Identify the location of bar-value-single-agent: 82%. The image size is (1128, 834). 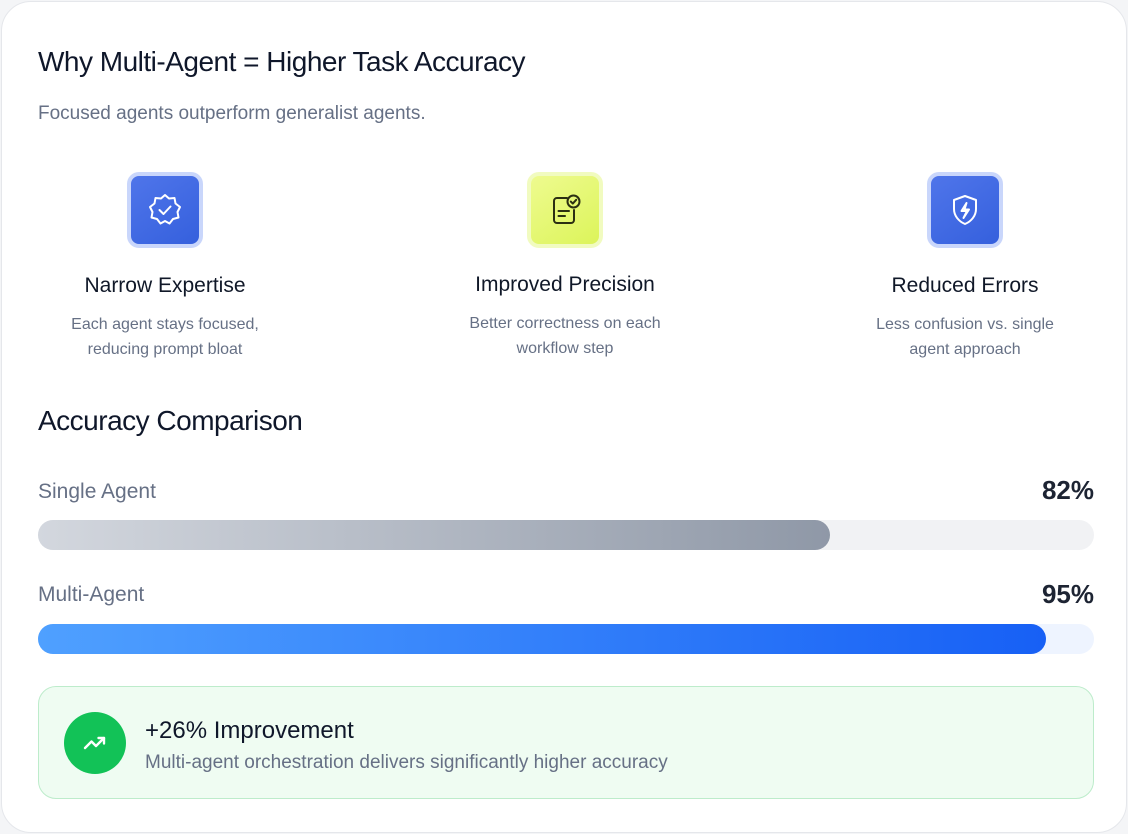
(1067, 490).